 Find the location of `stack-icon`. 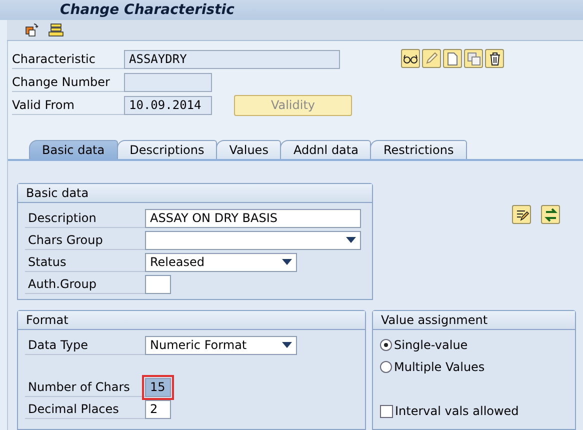

stack-icon is located at coordinates (56, 30).